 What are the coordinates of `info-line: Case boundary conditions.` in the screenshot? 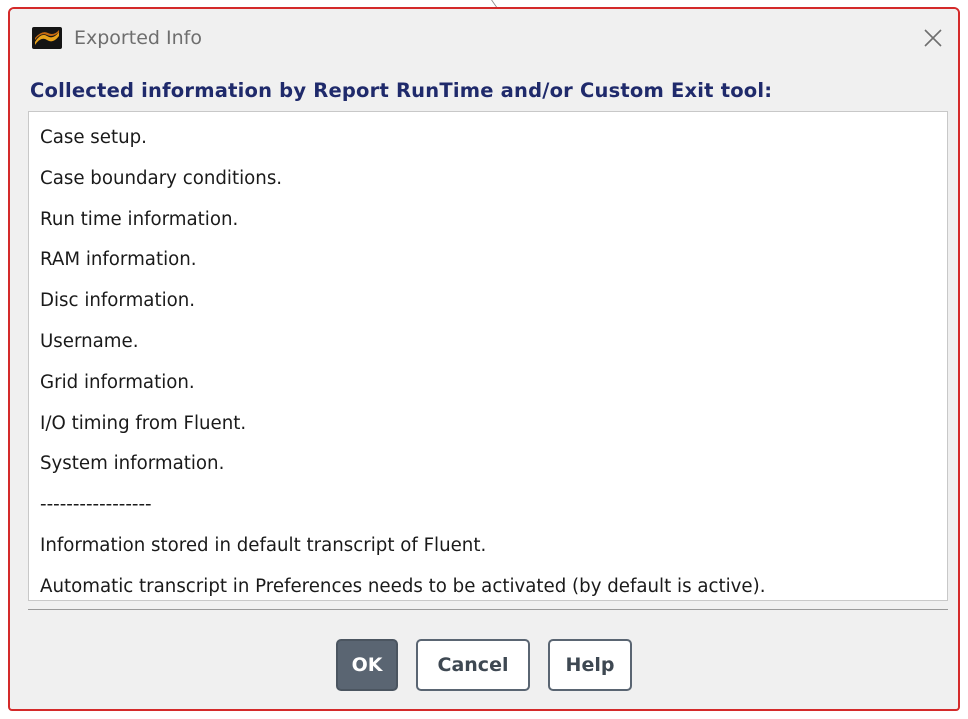 It's located at (161, 178).